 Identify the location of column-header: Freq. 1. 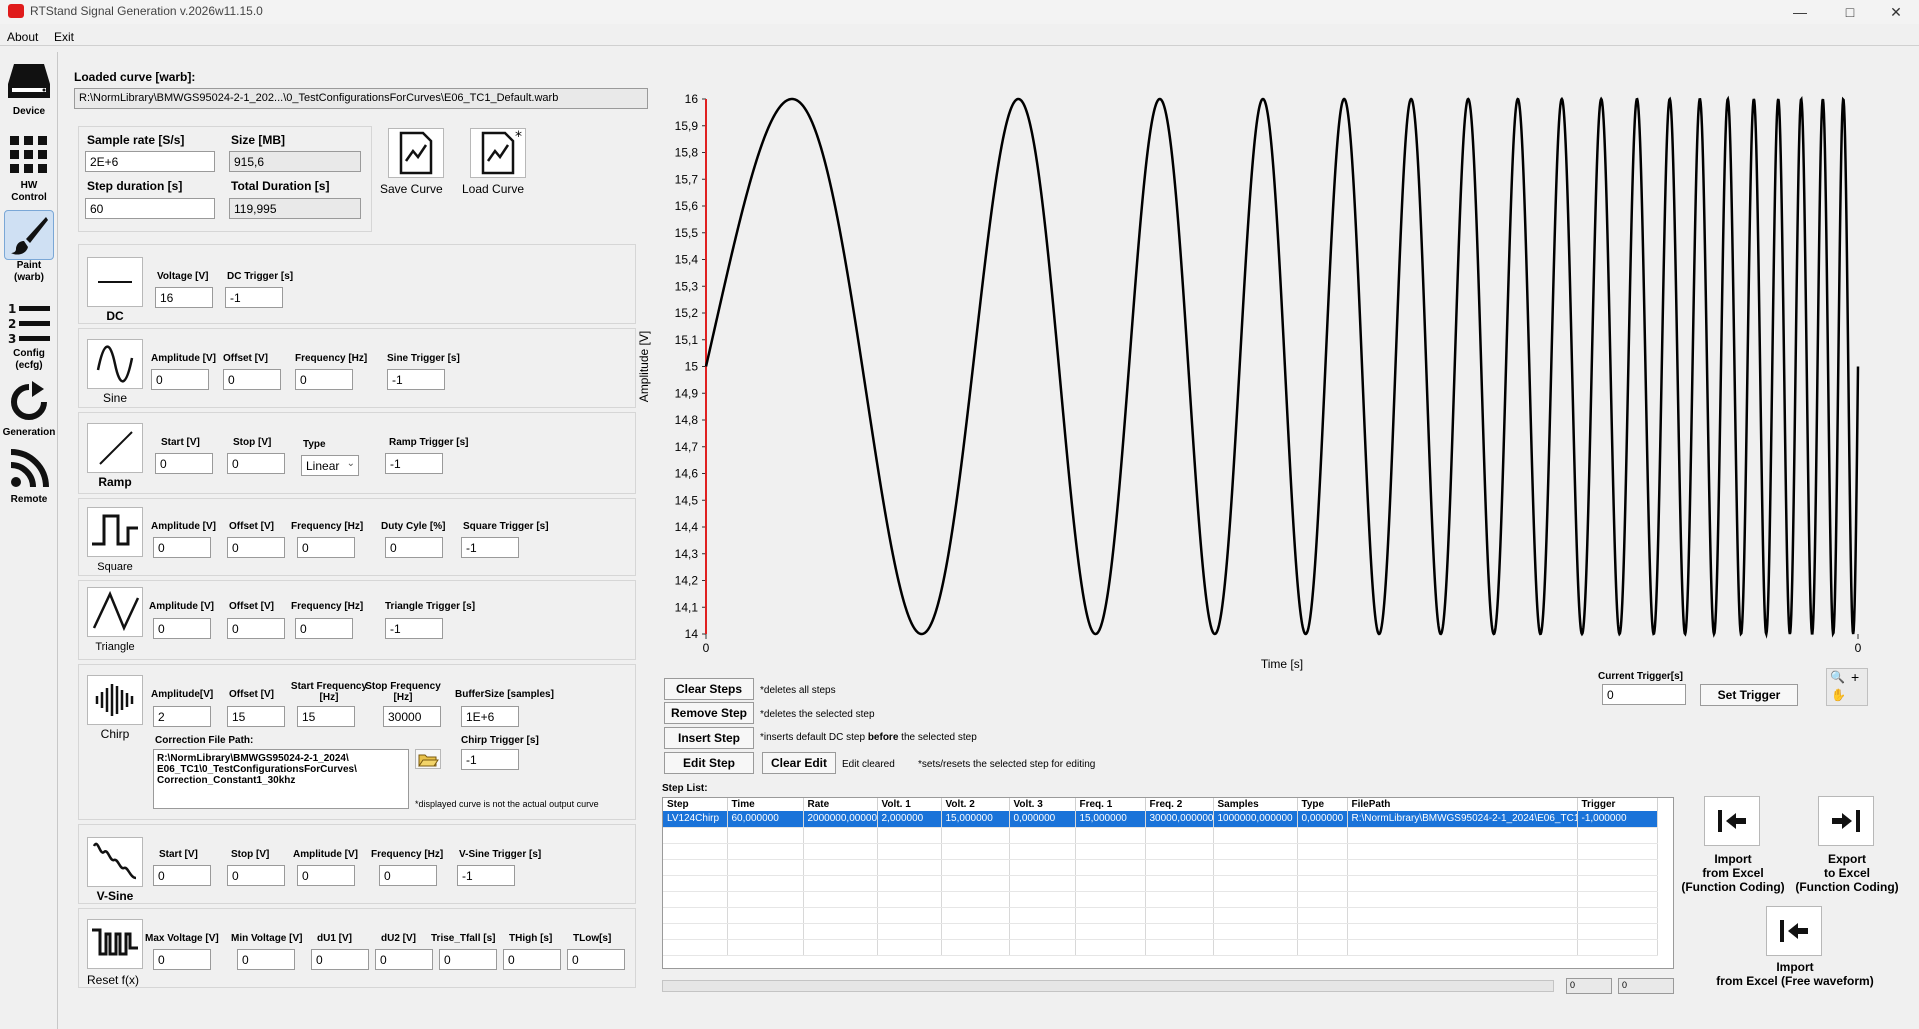
(1110, 804).